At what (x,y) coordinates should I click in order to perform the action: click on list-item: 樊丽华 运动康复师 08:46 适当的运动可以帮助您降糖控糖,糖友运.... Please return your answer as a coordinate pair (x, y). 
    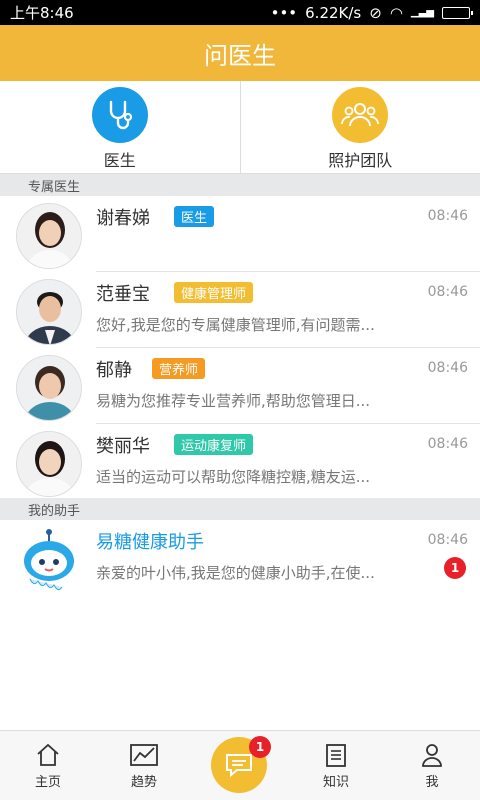
    Looking at the image, I should click on (240, 462).